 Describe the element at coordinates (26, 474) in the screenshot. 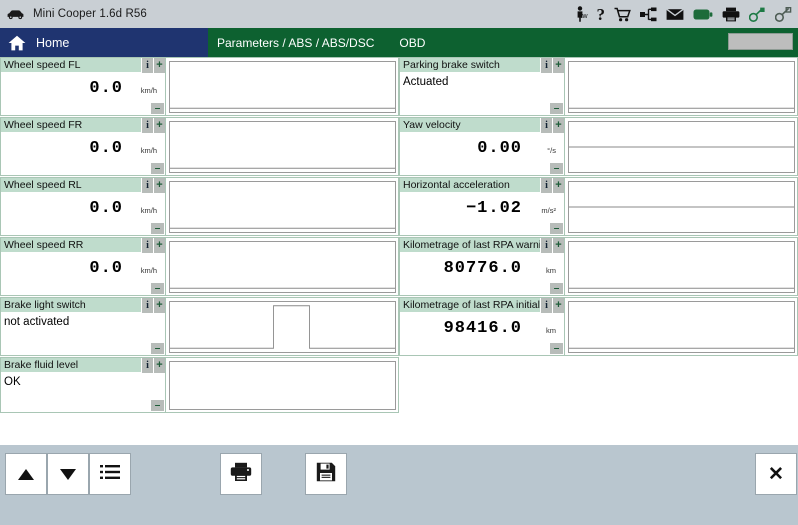

I see `scroll-up-button` at that location.